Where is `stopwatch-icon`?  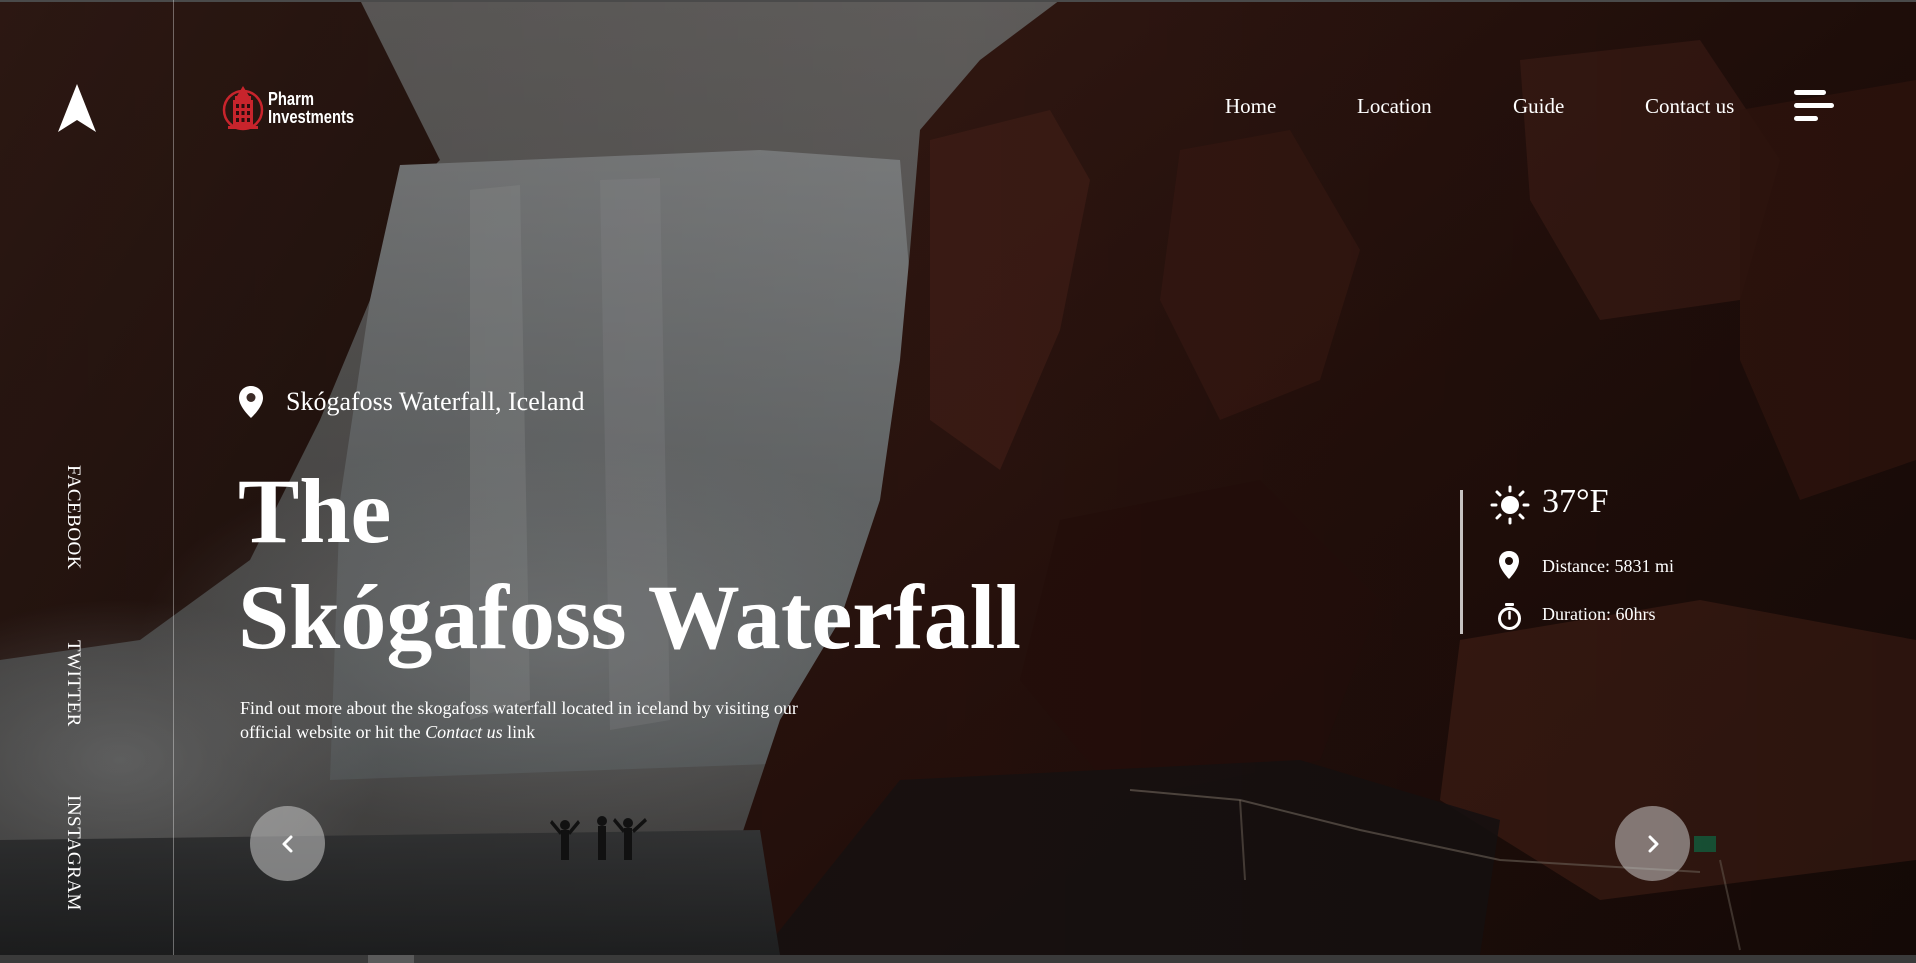
stopwatch-icon is located at coordinates (1509, 616).